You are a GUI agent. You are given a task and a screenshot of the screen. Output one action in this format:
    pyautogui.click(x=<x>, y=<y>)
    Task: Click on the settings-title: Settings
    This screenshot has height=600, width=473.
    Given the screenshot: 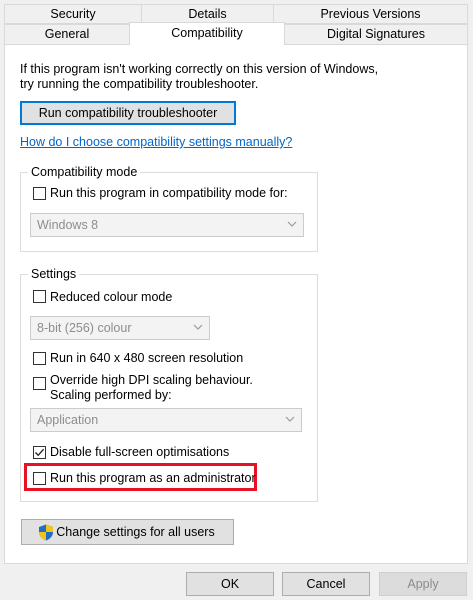 What is the action you would take?
    pyautogui.click(x=54, y=274)
    